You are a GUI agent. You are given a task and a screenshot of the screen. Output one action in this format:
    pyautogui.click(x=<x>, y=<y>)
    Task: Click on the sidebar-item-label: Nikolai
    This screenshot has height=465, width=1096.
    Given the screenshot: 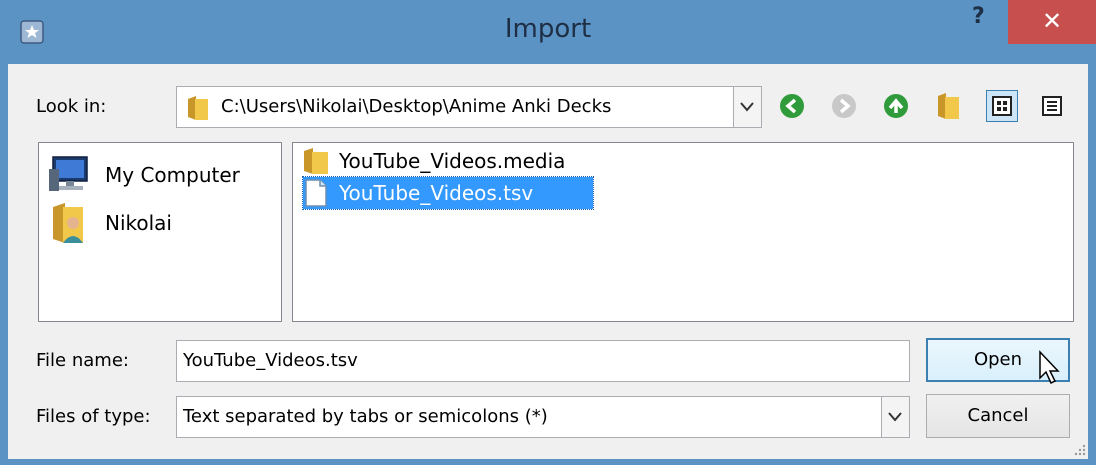 What is the action you would take?
    pyautogui.click(x=138, y=223)
    